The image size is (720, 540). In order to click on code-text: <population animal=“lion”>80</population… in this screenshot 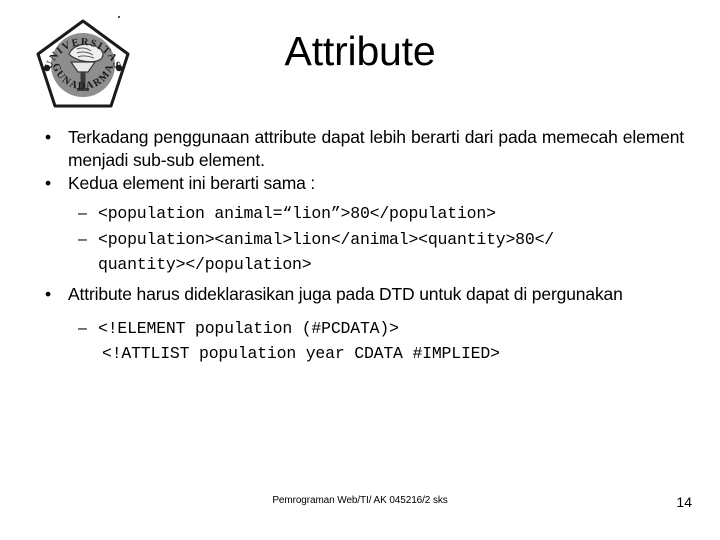, I will do `click(297, 213)`.